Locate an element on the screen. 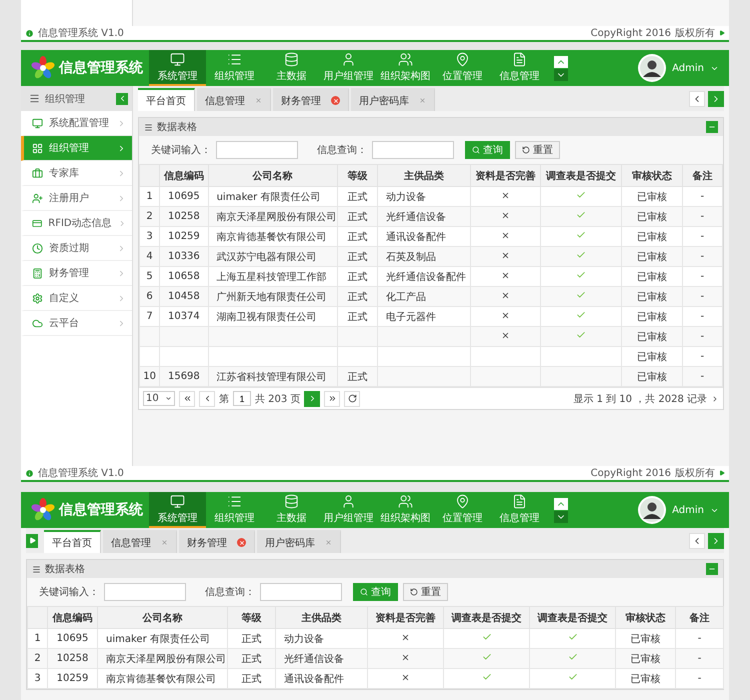 The image size is (750, 700). users-icon is located at coordinates (405, 59).